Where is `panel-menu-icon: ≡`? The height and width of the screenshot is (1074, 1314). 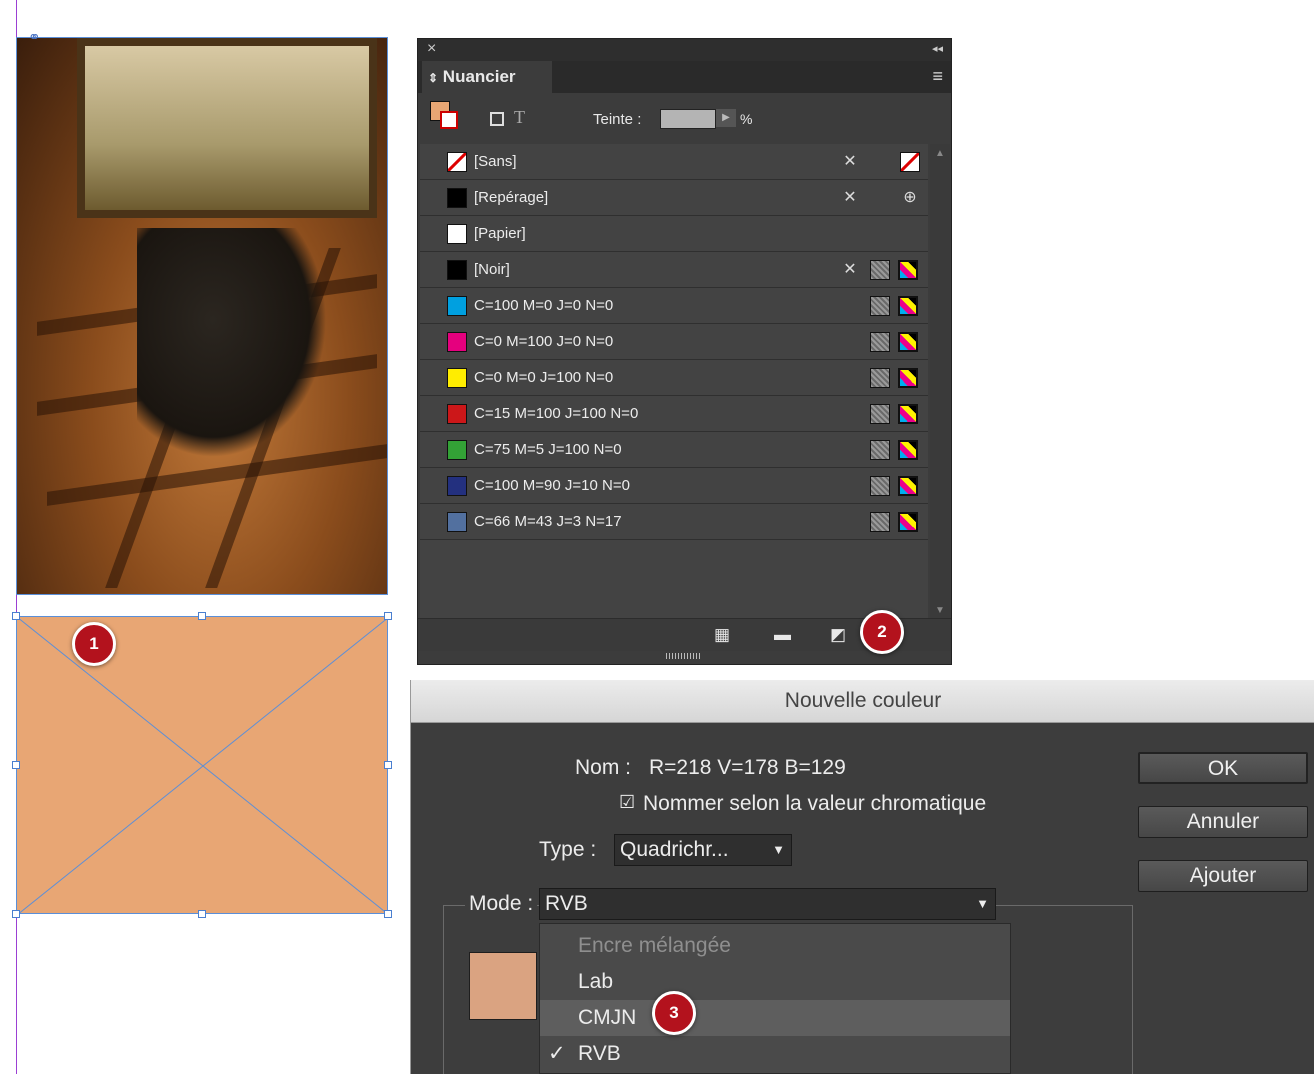
panel-menu-icon: ≡ is located at coordinates (937, 76).